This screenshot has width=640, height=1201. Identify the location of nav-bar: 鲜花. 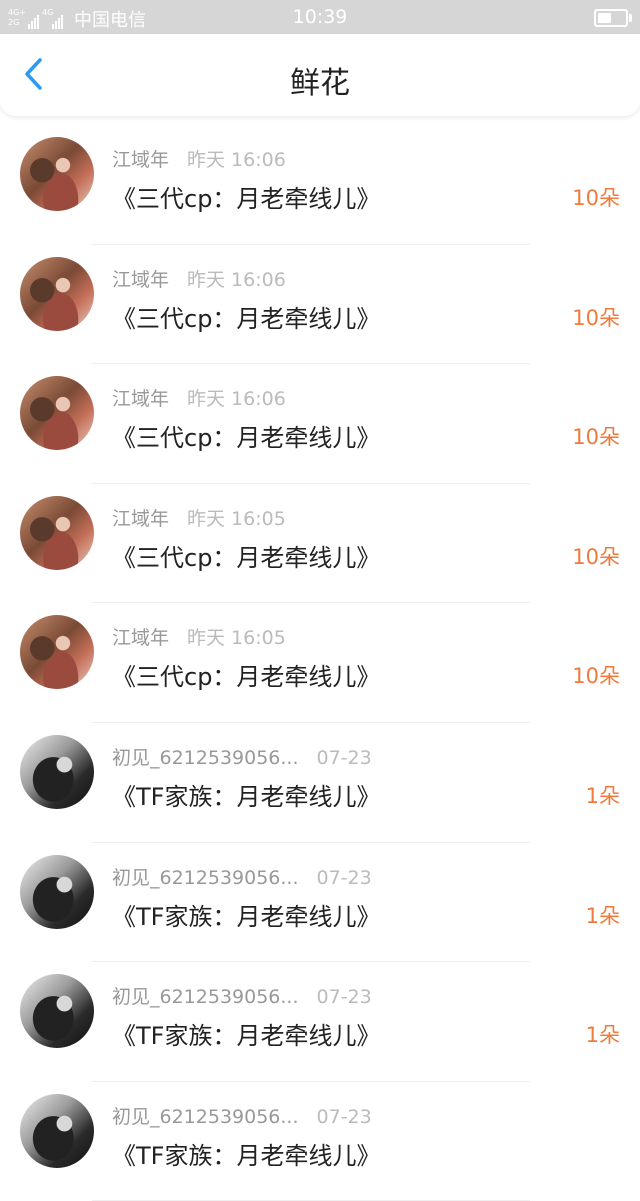
(320, 75).